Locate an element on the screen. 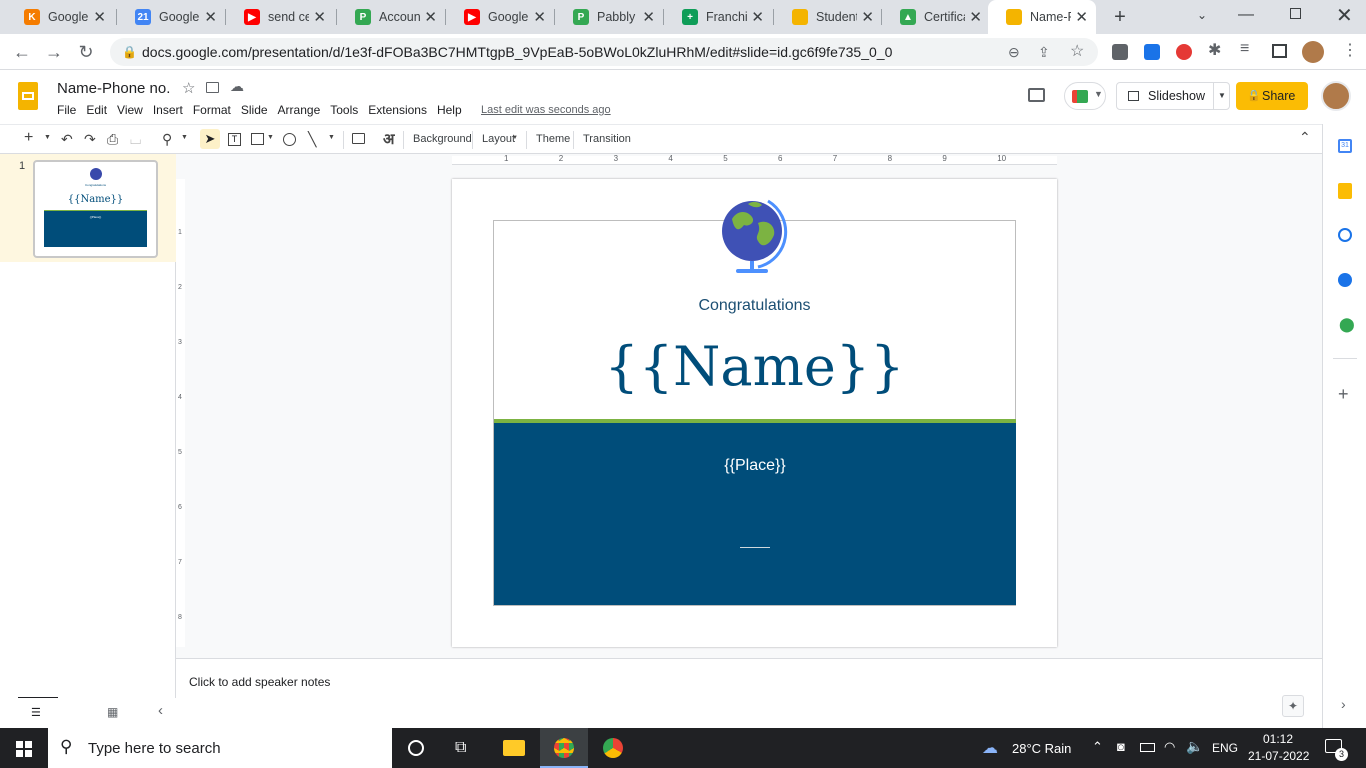 The height and width of the screenshot is (768, 1366). cloud-status-icon: ☁ is located at coordinates (237, 86).